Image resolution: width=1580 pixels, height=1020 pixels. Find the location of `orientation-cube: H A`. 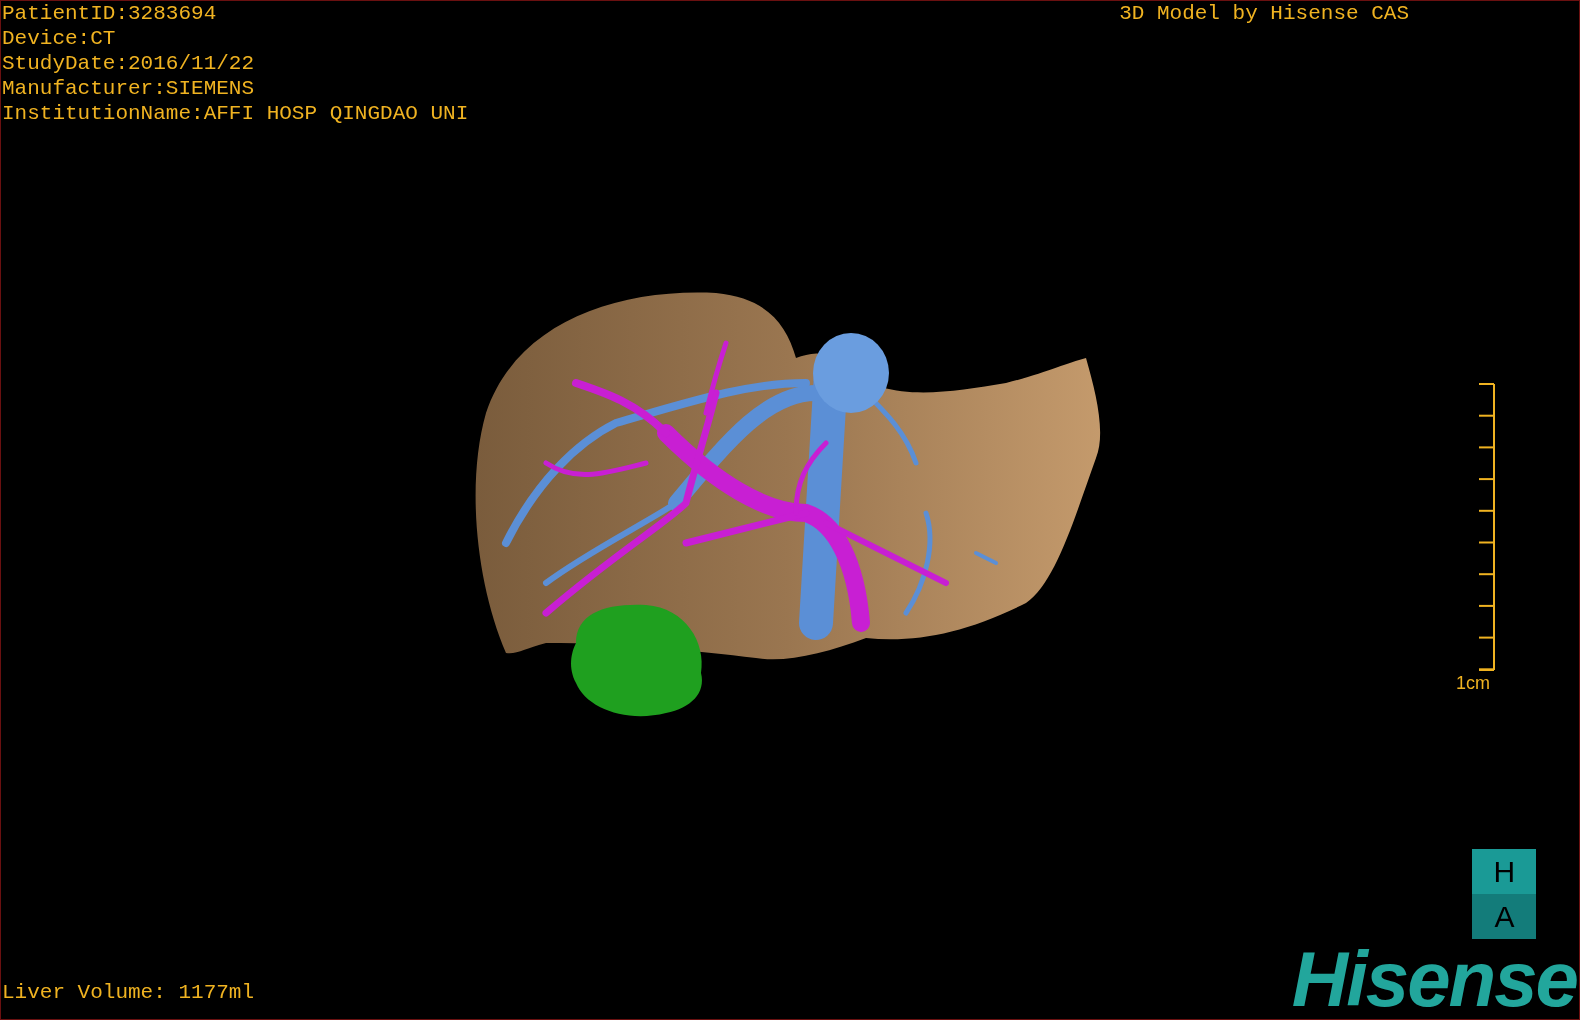

orientation-cube: H A is located at coordinates (1504, 894).